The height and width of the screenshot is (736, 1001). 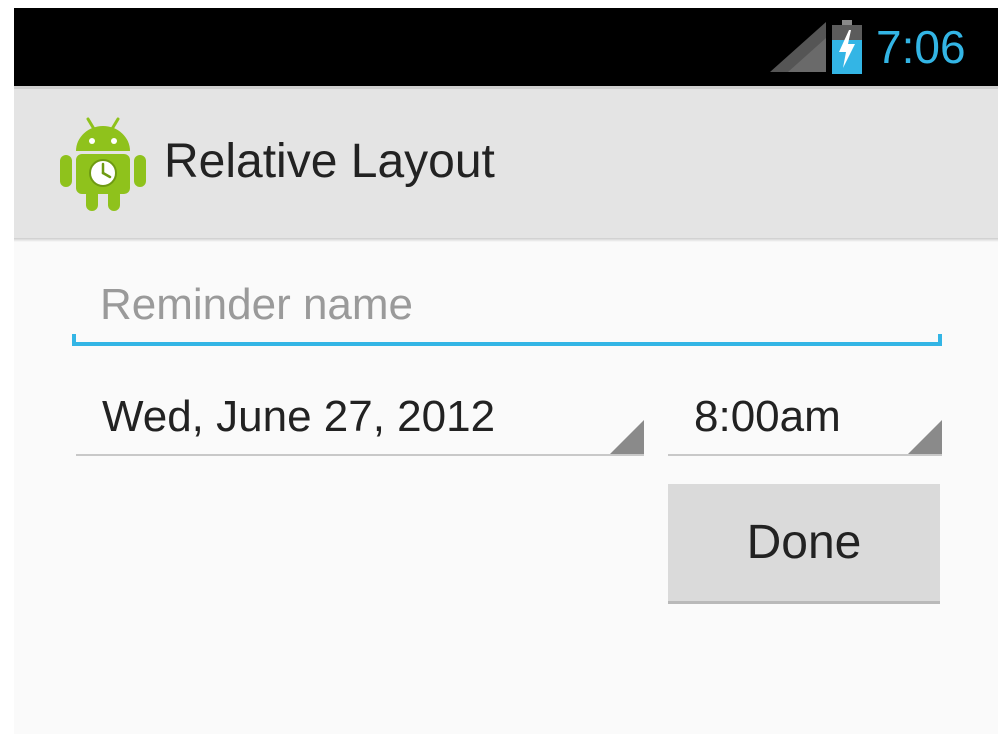 I want to click on date-spinner: Wed, June 27, 2012, so click(x=360, y=419).